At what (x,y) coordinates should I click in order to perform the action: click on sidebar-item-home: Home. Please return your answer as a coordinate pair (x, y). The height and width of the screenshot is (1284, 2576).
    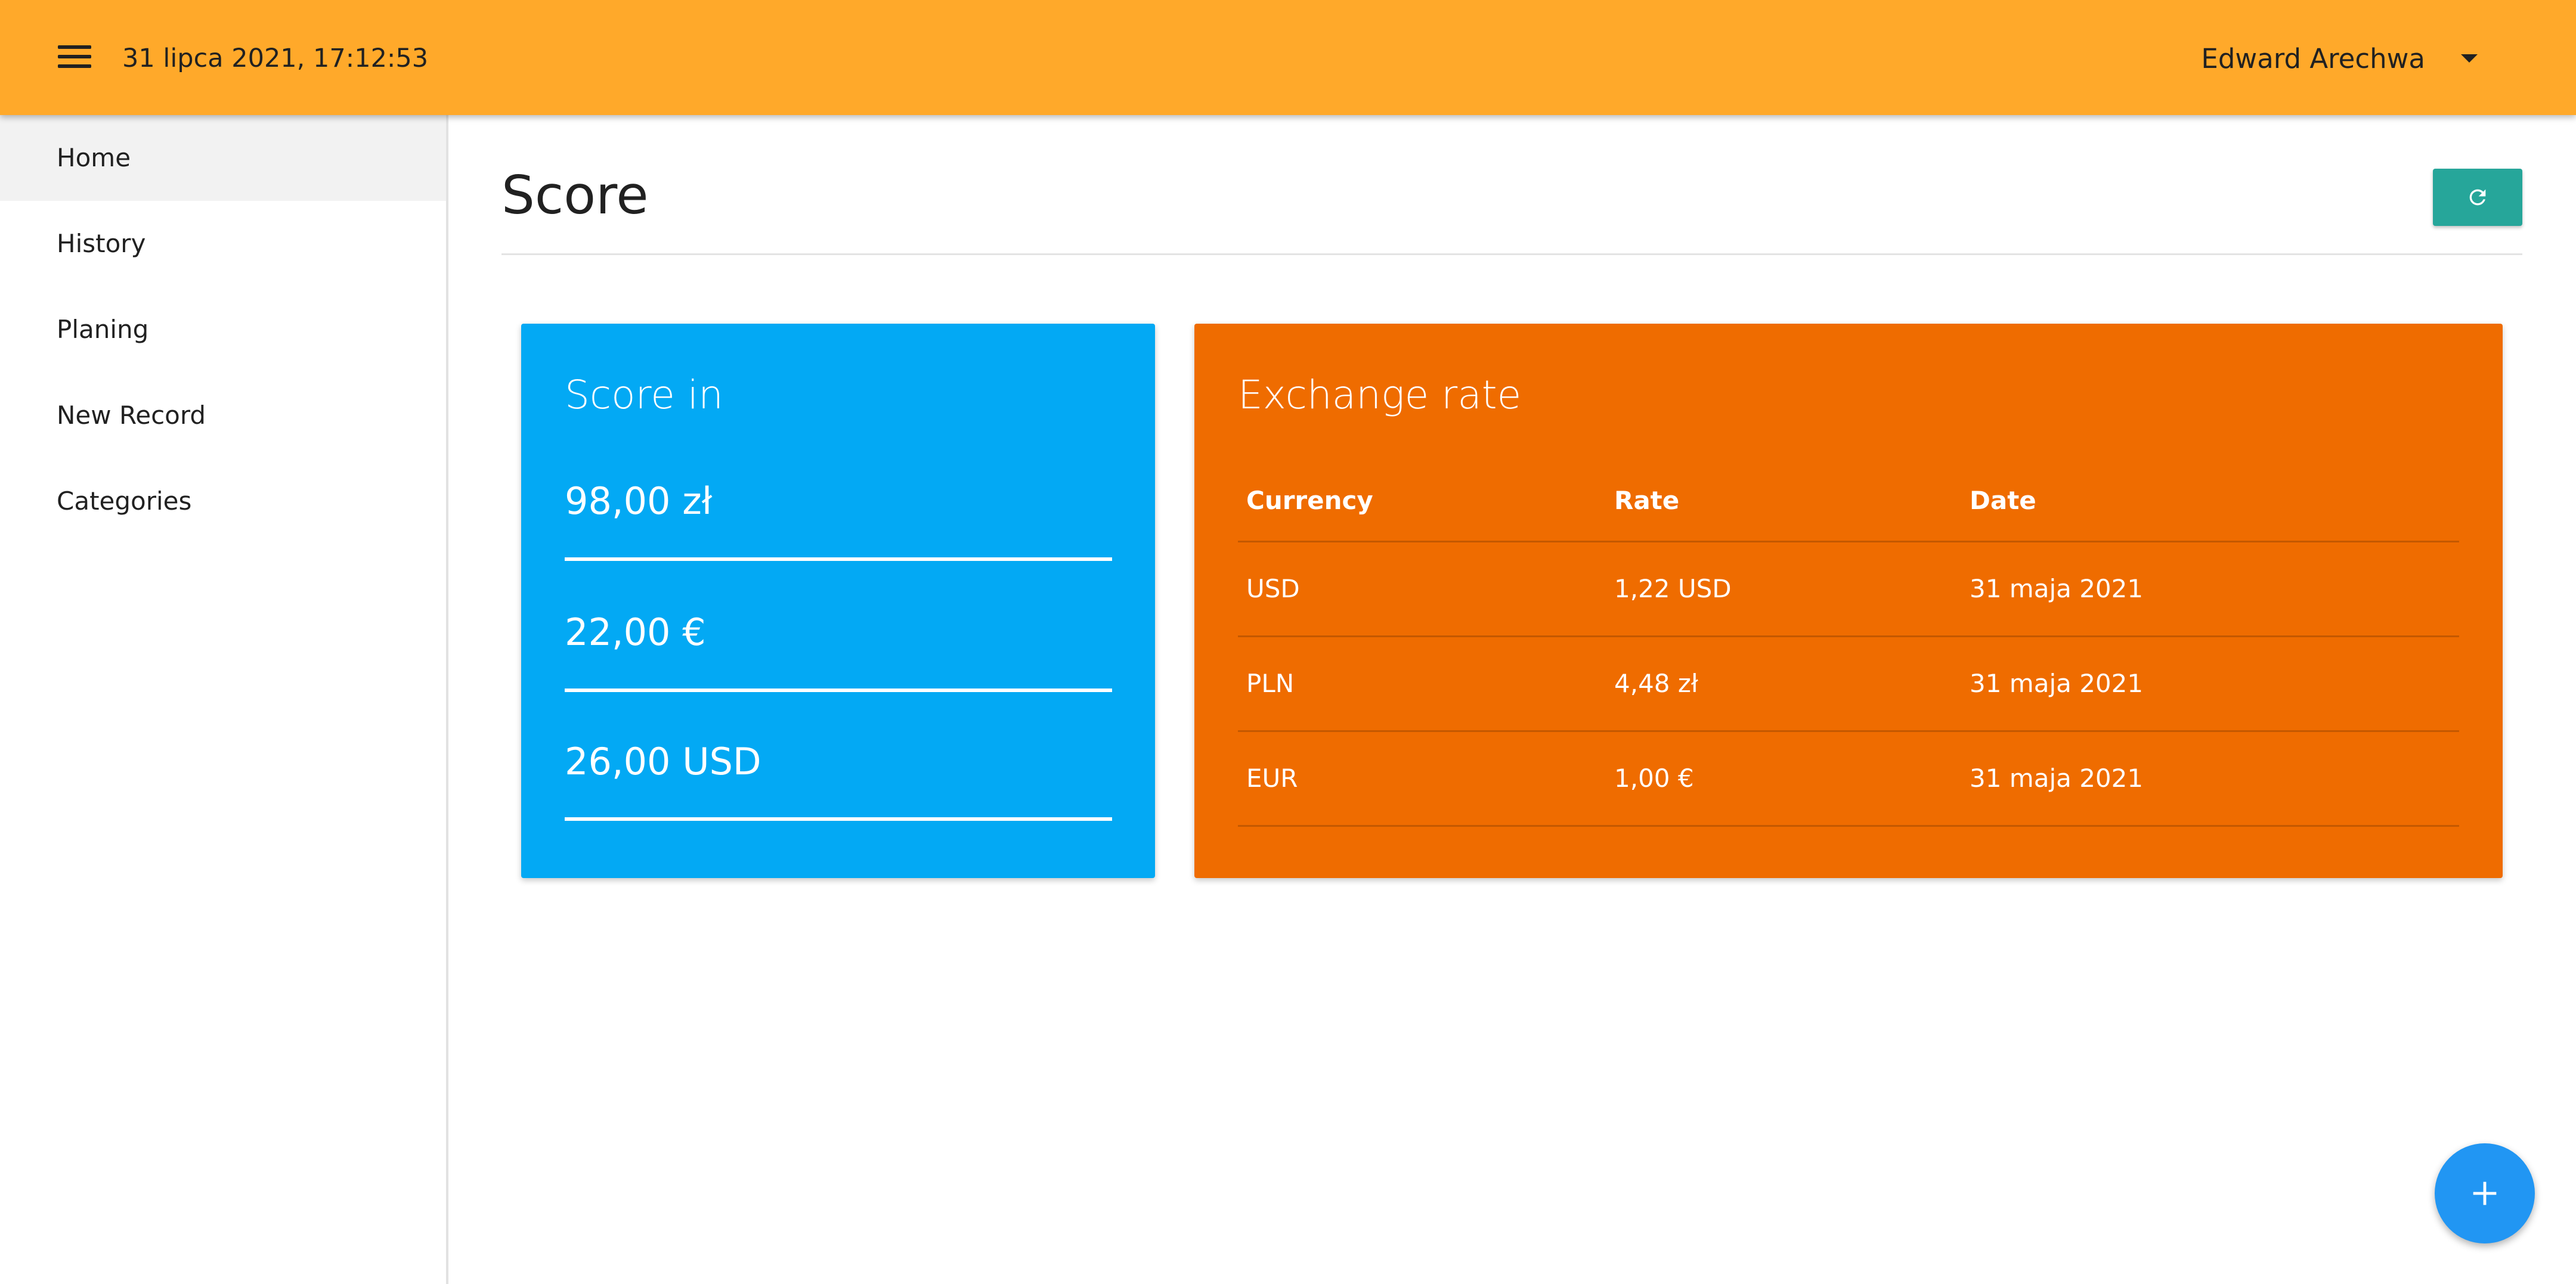
    Looking at the image, I should click on (223, 158).